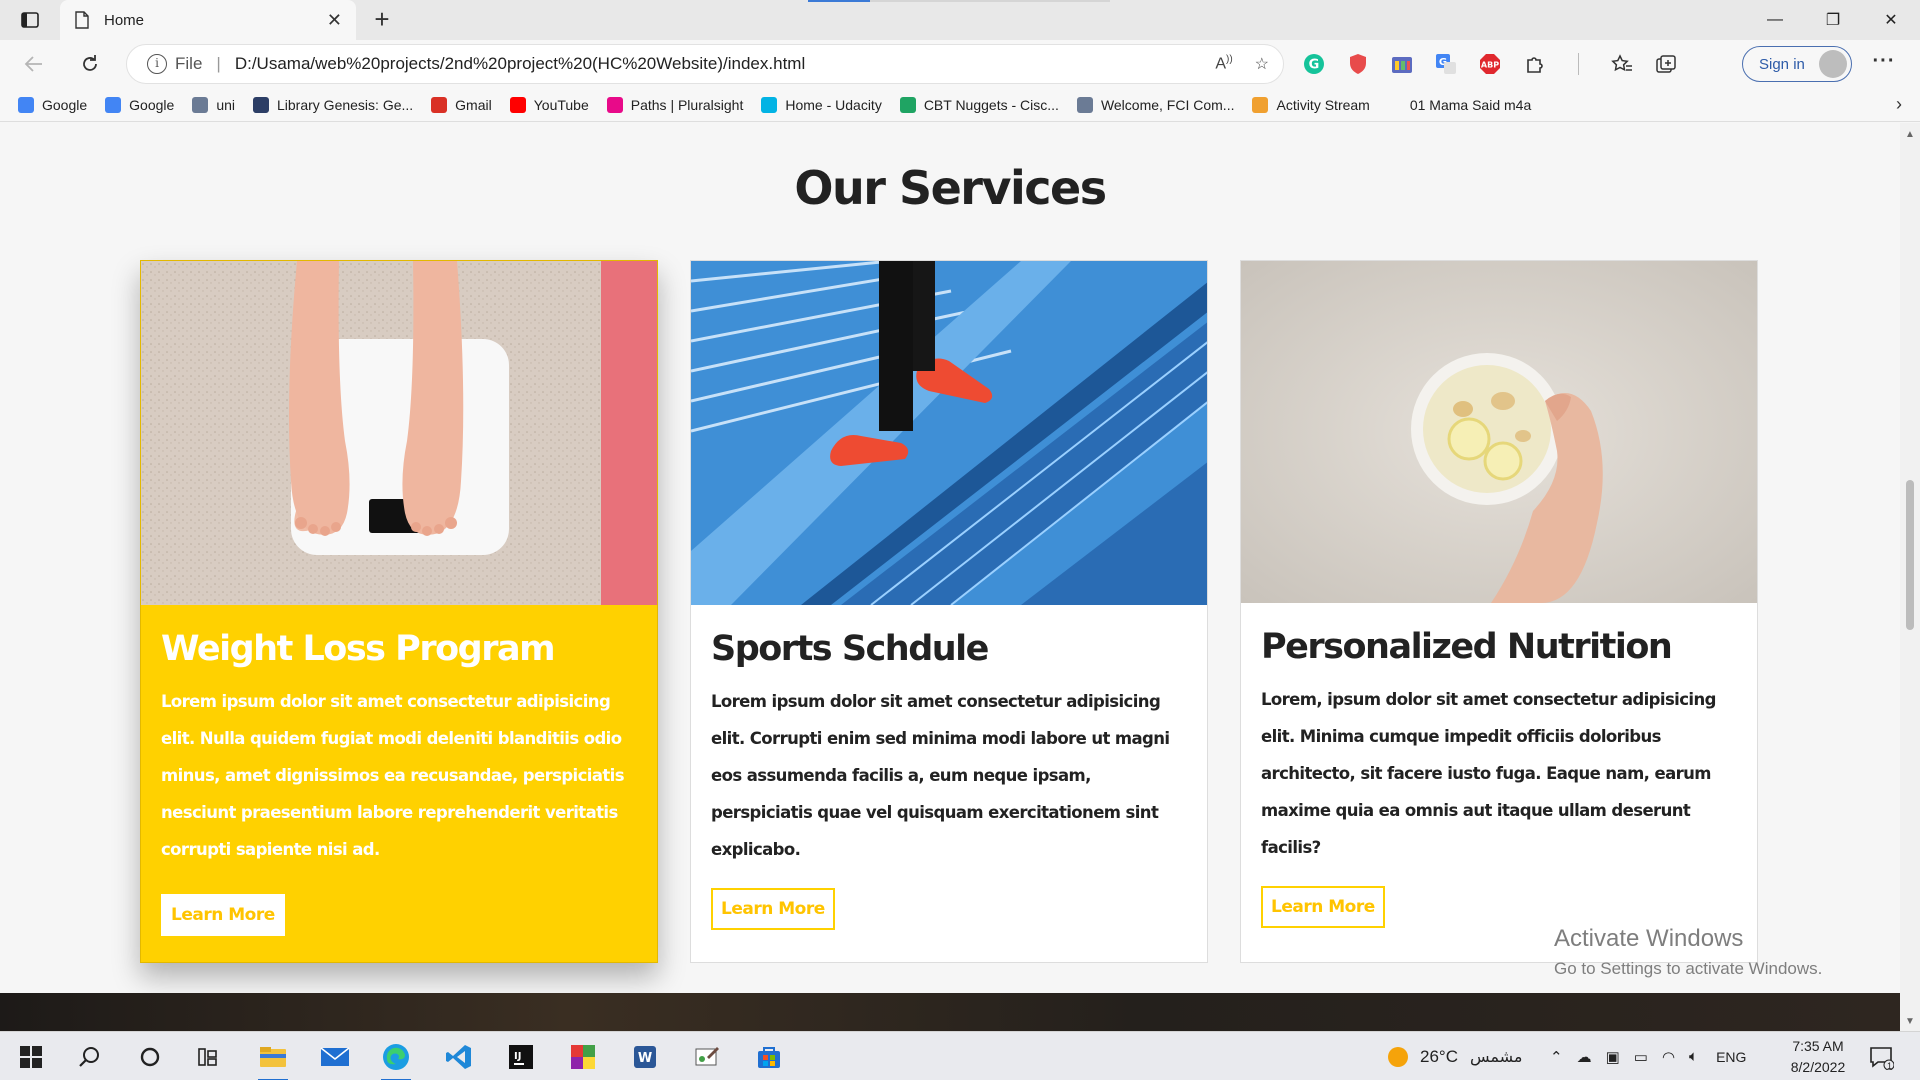 The width and height of the screenshot is (1920, 1080). Describe the element at coordinates (150, 1057) in the screenshot. I see `cortana-icon` at that location.